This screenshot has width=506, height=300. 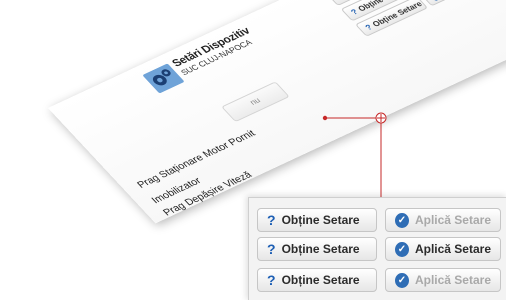 I want to click on apply-setting-button-2: ✓ Aplică Setare, so click(x=443, y=249).